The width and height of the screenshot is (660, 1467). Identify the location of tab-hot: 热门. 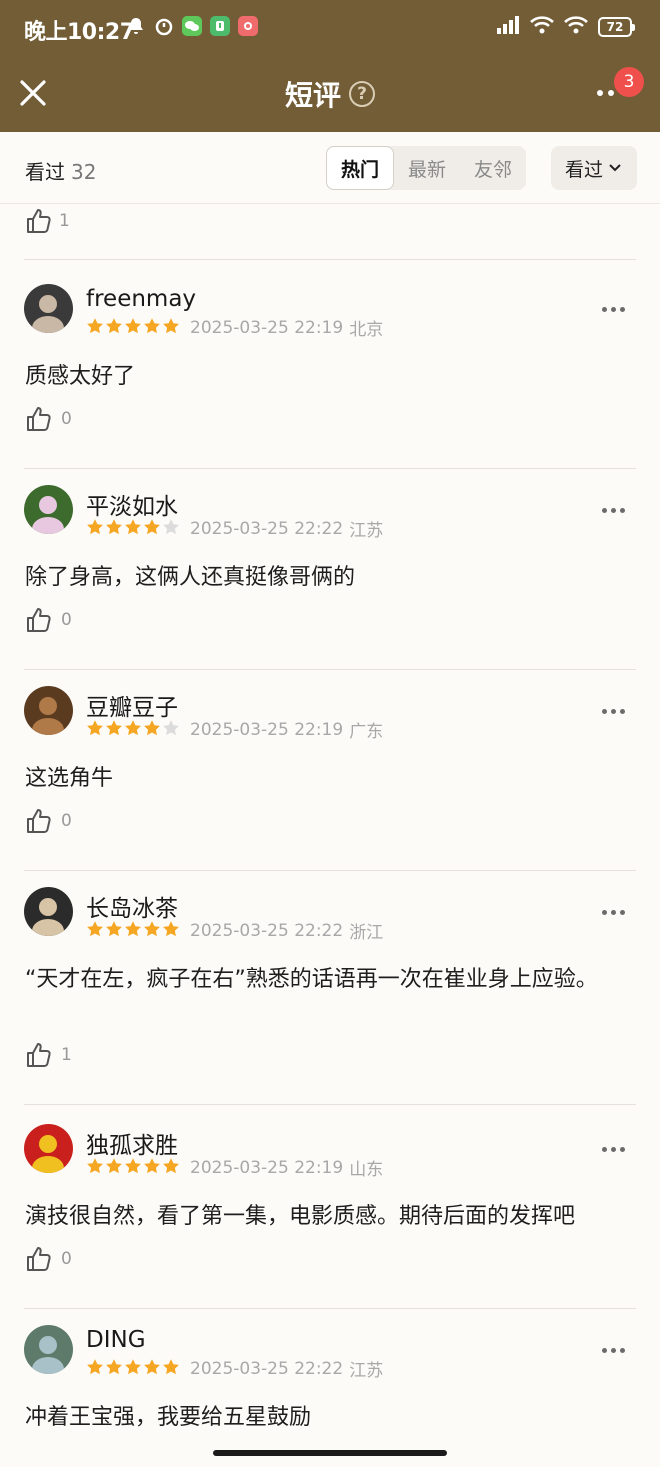
(360, 168).